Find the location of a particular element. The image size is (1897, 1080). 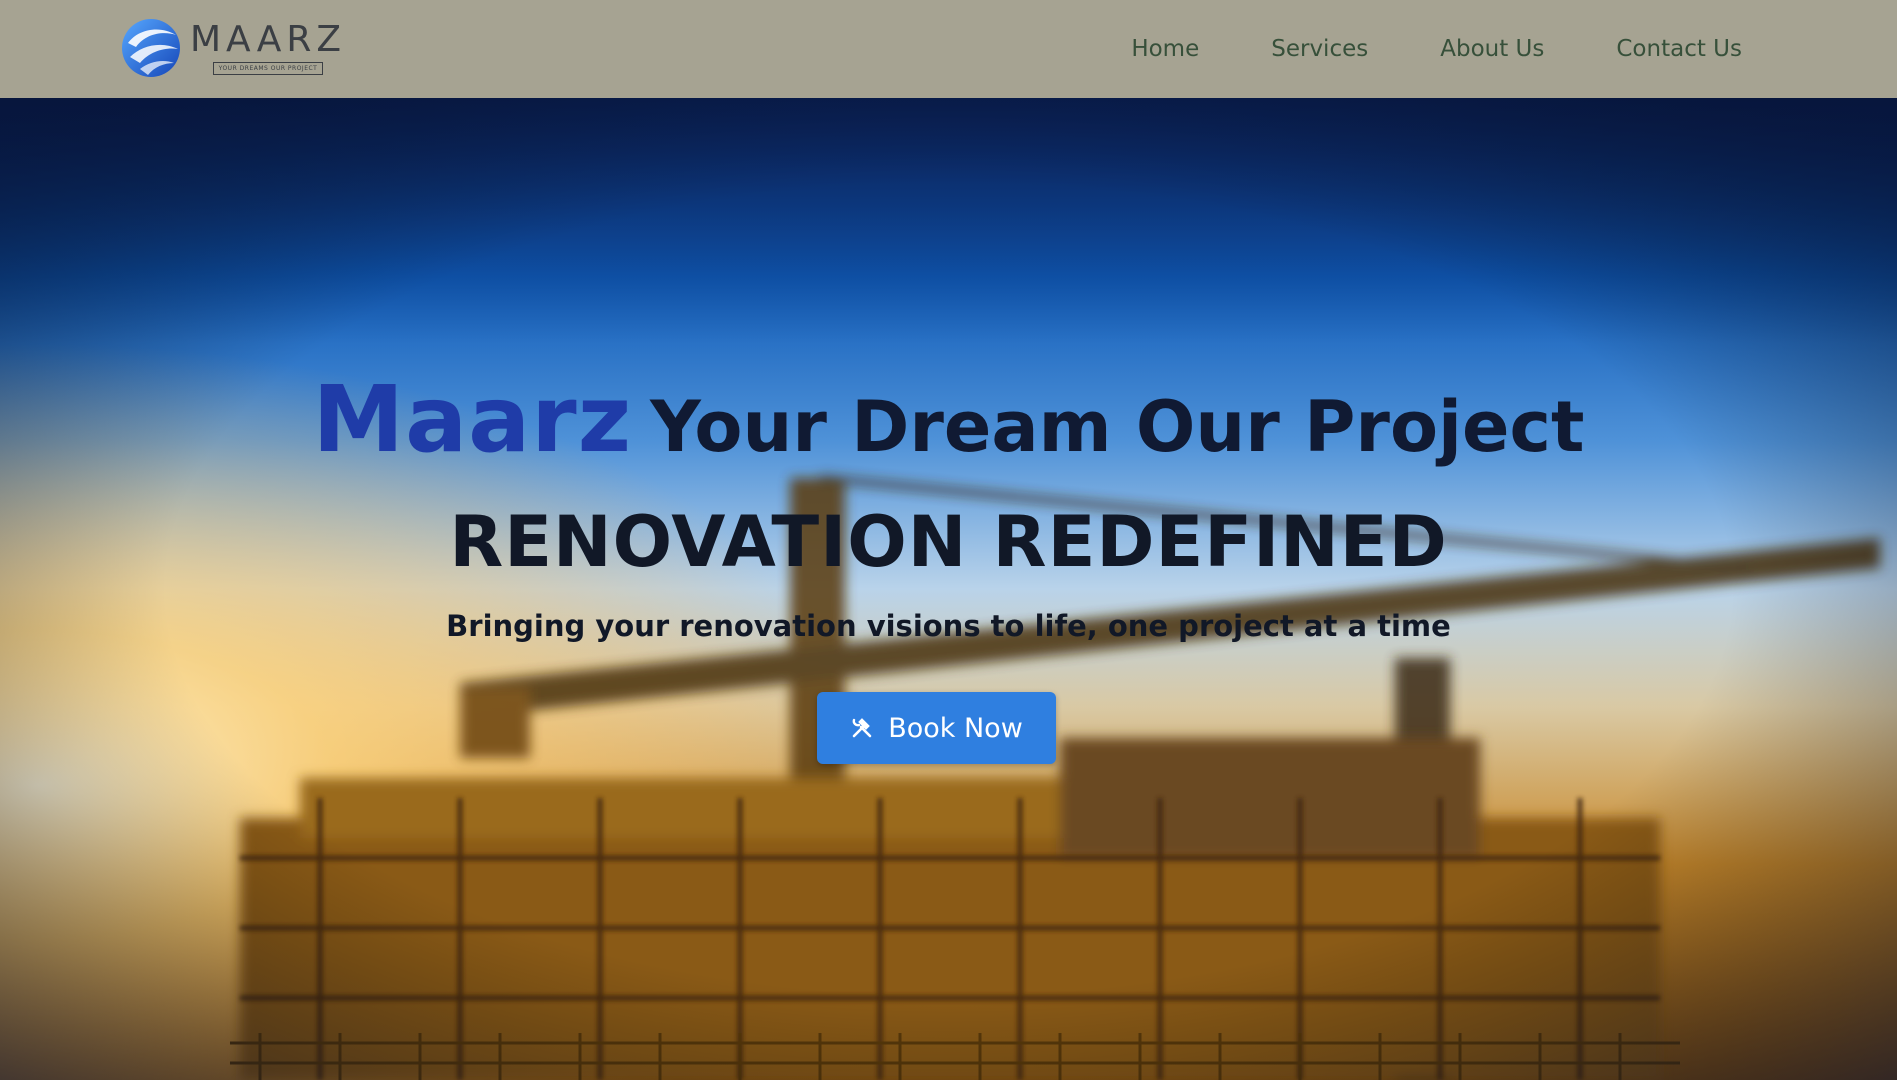

brand-wordmark: MAARZ YOUR DREAMS OUR PROJECT is located at coordinates (268, 46).